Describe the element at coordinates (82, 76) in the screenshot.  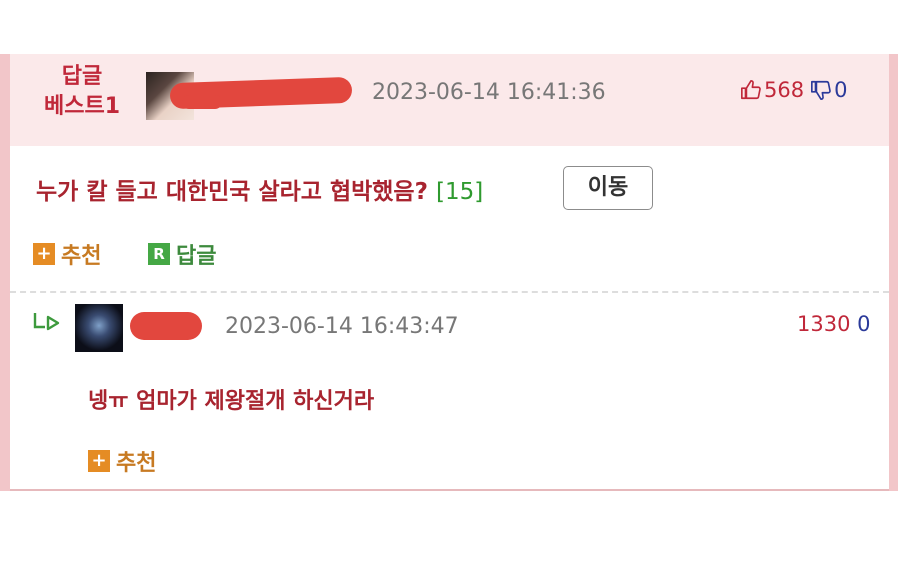
I see `best-reply-badge-line1: 답글` at that location.